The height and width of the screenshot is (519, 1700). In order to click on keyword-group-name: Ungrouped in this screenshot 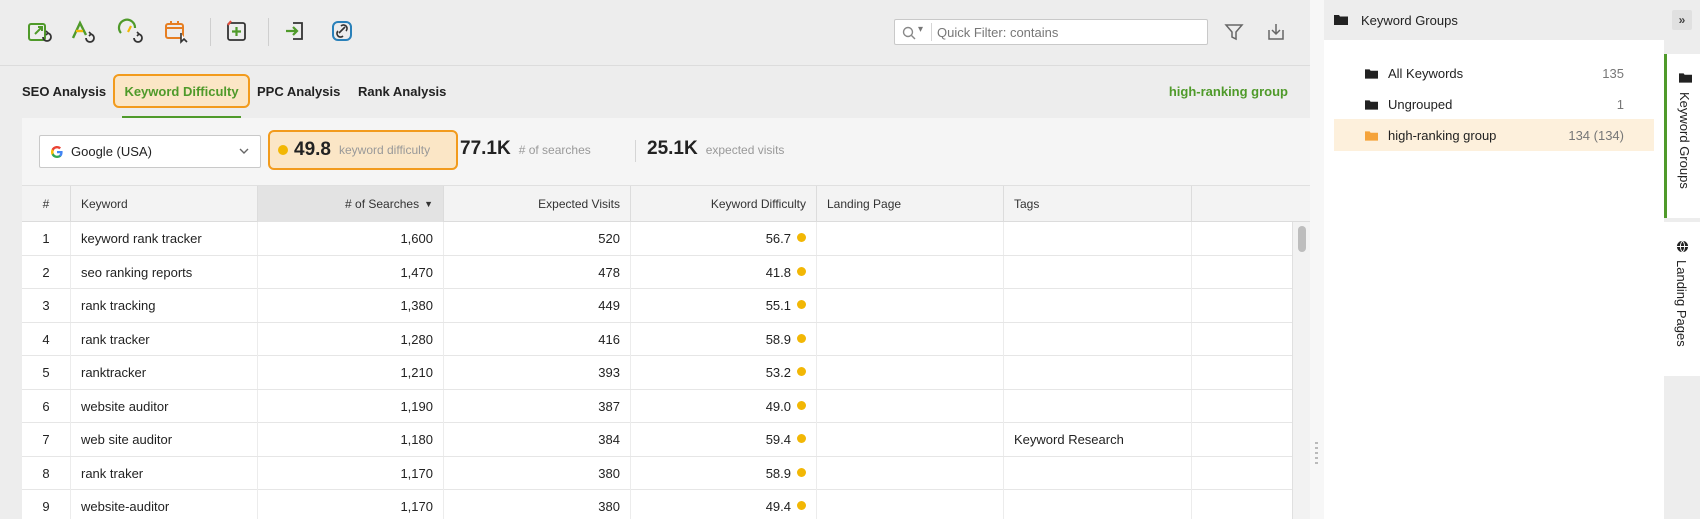, I will do `click(1420, 104)`.